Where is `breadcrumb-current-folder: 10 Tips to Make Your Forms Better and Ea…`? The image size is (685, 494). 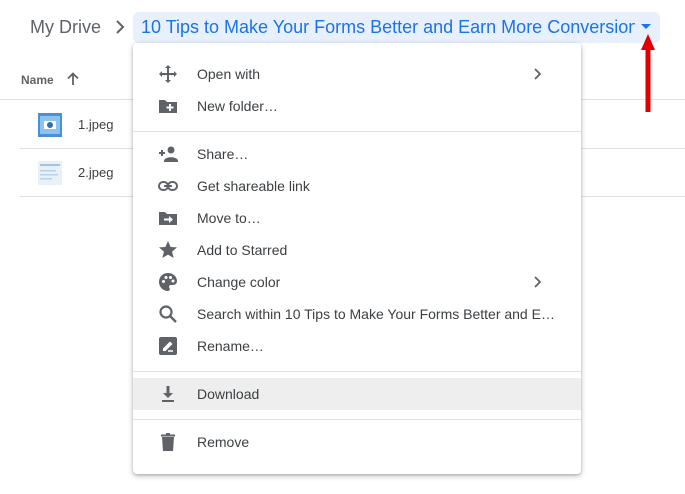
breadcrumb-current-folder: 10 Tips to Make Your Forms Better and Ea… is located at coordinates (396, 27).